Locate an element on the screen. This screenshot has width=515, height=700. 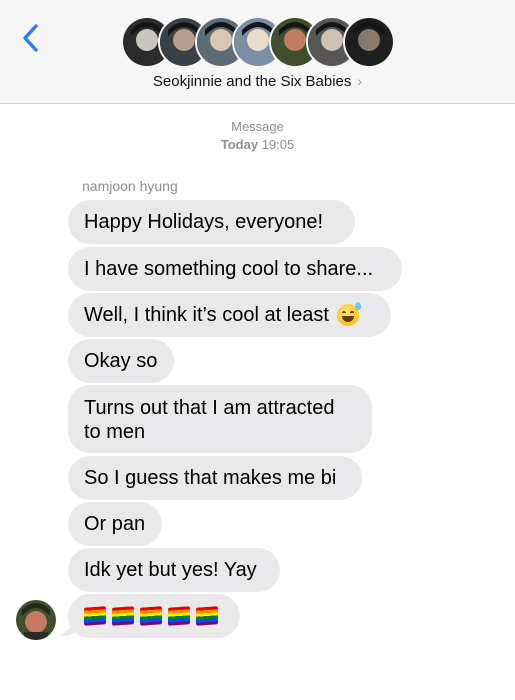
group-name-label: Seokjinnie and the Six Babies is located at coordinates (252, 81).